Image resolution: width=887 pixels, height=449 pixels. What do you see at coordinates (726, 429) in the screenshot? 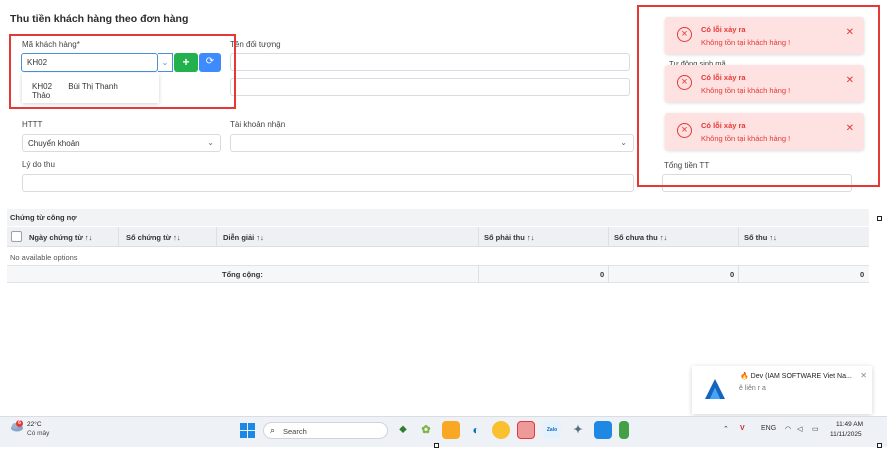
I see `chevron-up-icon: ⌃` at bounding box center [726, 429].